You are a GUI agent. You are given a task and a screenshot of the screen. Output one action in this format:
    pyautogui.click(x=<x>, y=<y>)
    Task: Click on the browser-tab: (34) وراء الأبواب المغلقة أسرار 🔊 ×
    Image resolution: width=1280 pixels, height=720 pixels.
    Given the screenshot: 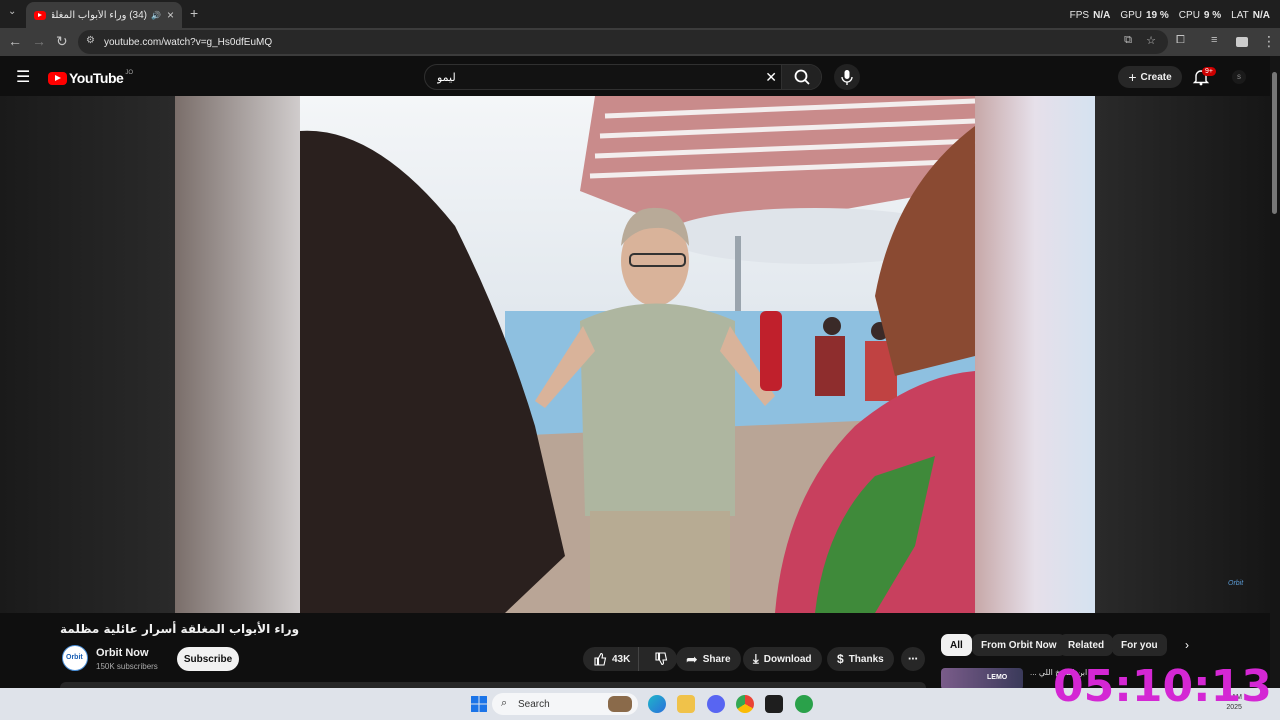 What is the action you would take?
    pyautogui.click(x=104, y=15)
    